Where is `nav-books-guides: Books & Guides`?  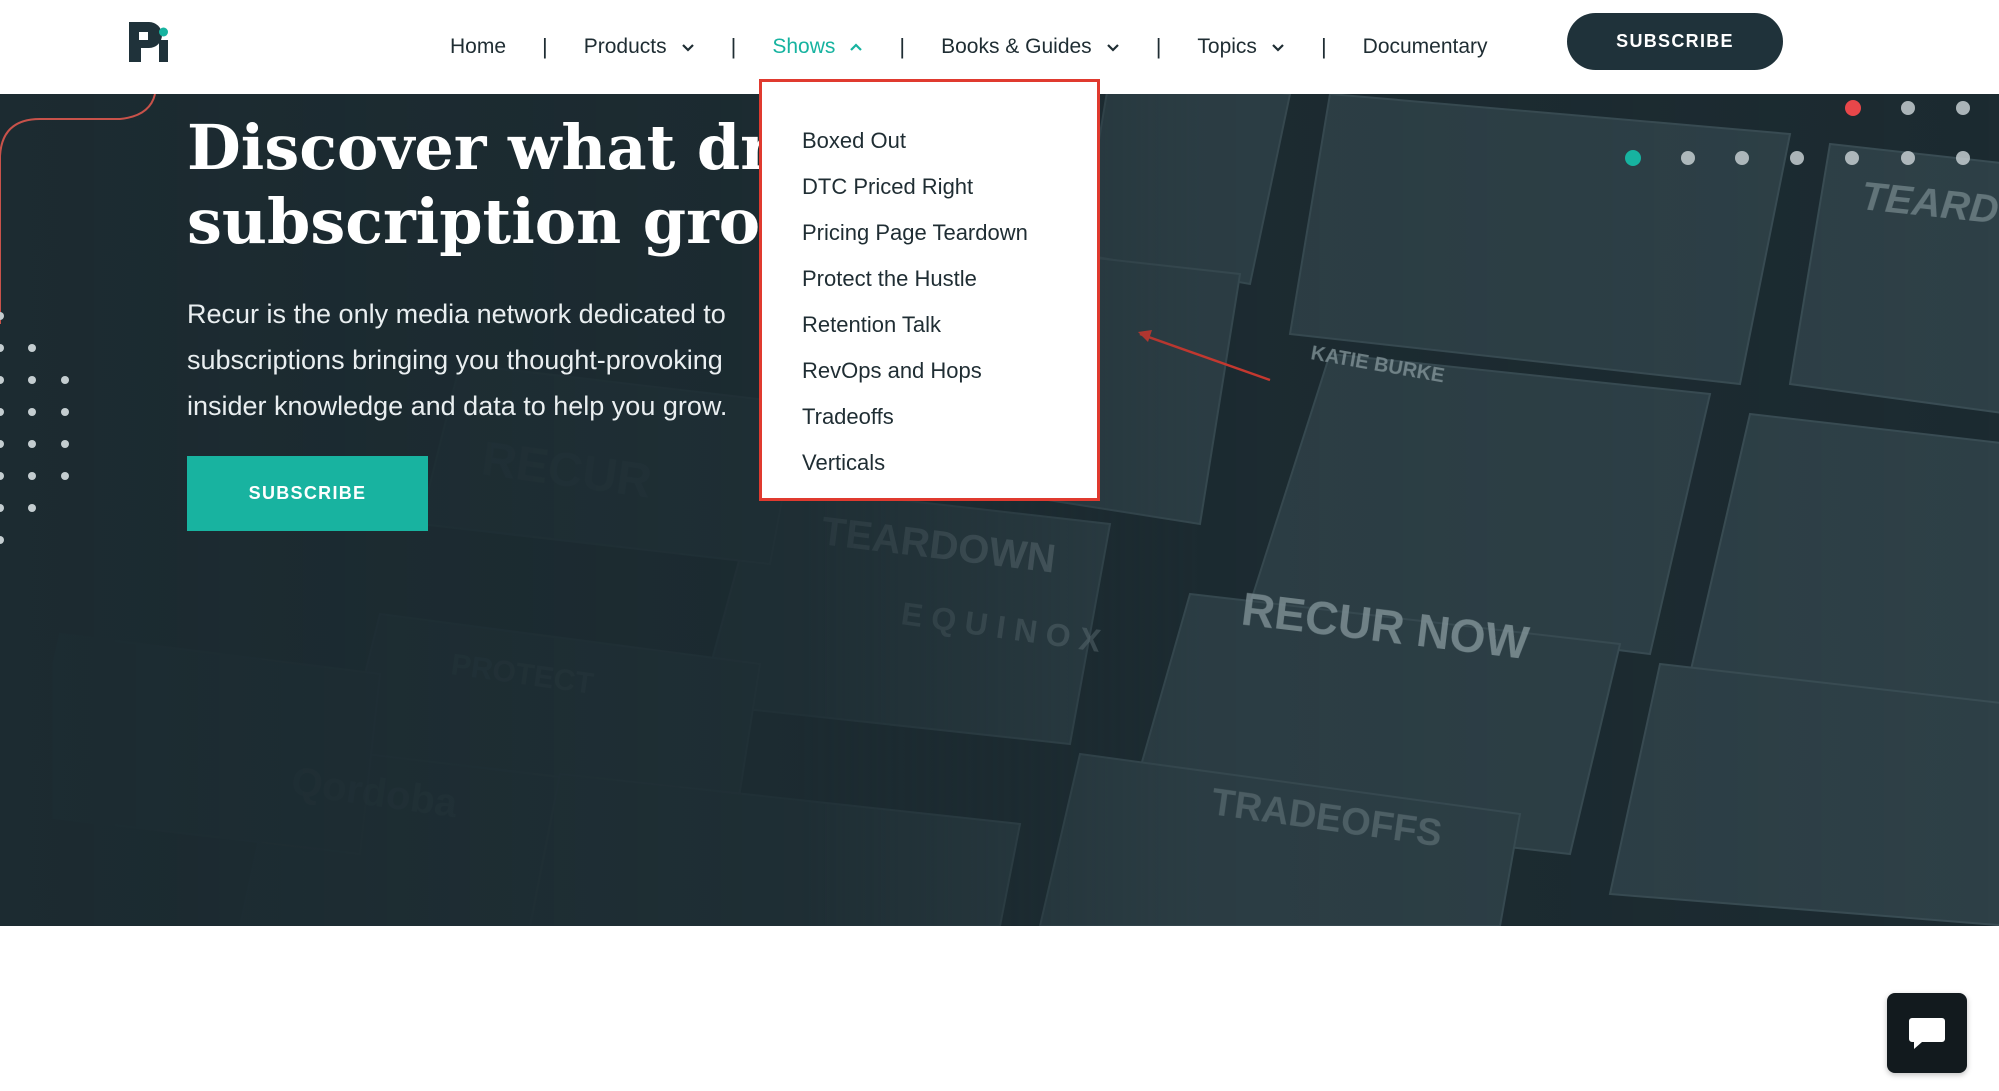 nav-books-guides: Books & Guides is located at coordinates (1030, 47).